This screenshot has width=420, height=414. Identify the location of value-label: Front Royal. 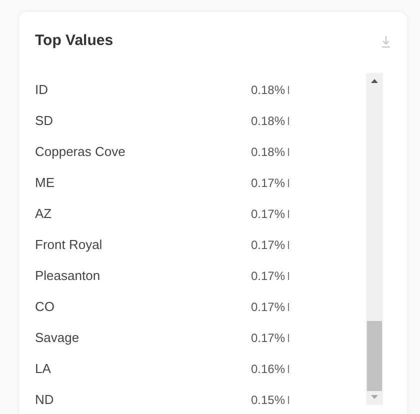
(69, 245).